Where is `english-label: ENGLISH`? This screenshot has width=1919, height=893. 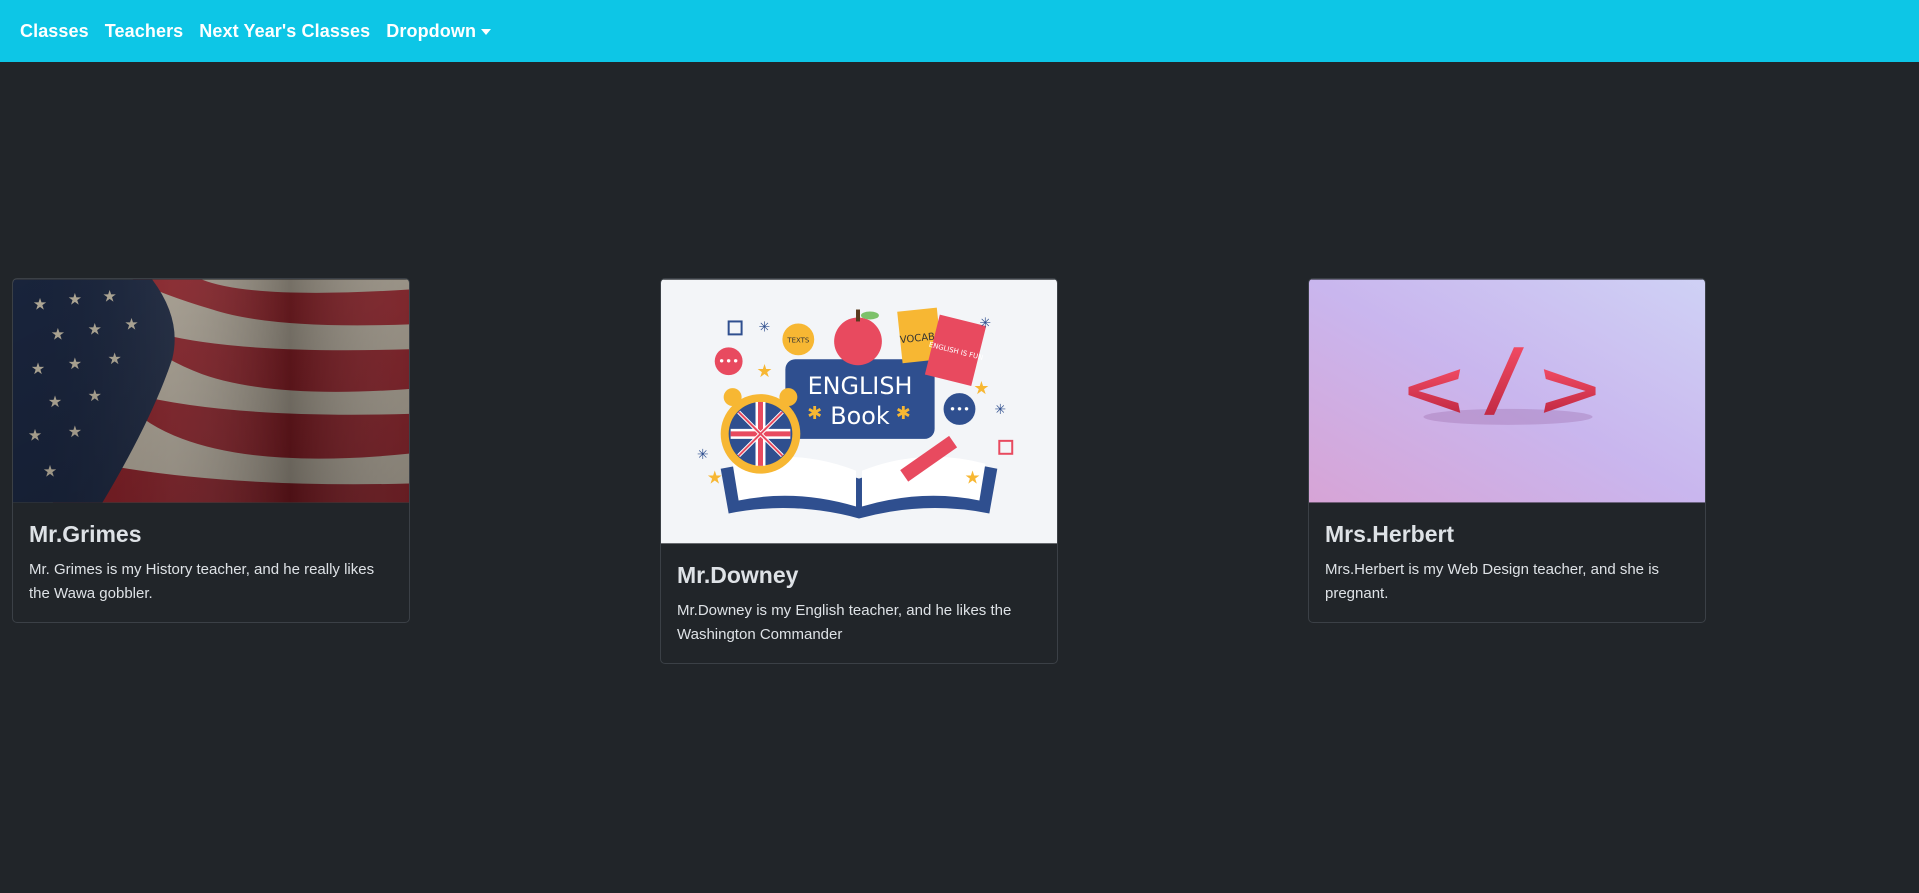
english-label: ENGLISH is located at coordinates (860, 386).